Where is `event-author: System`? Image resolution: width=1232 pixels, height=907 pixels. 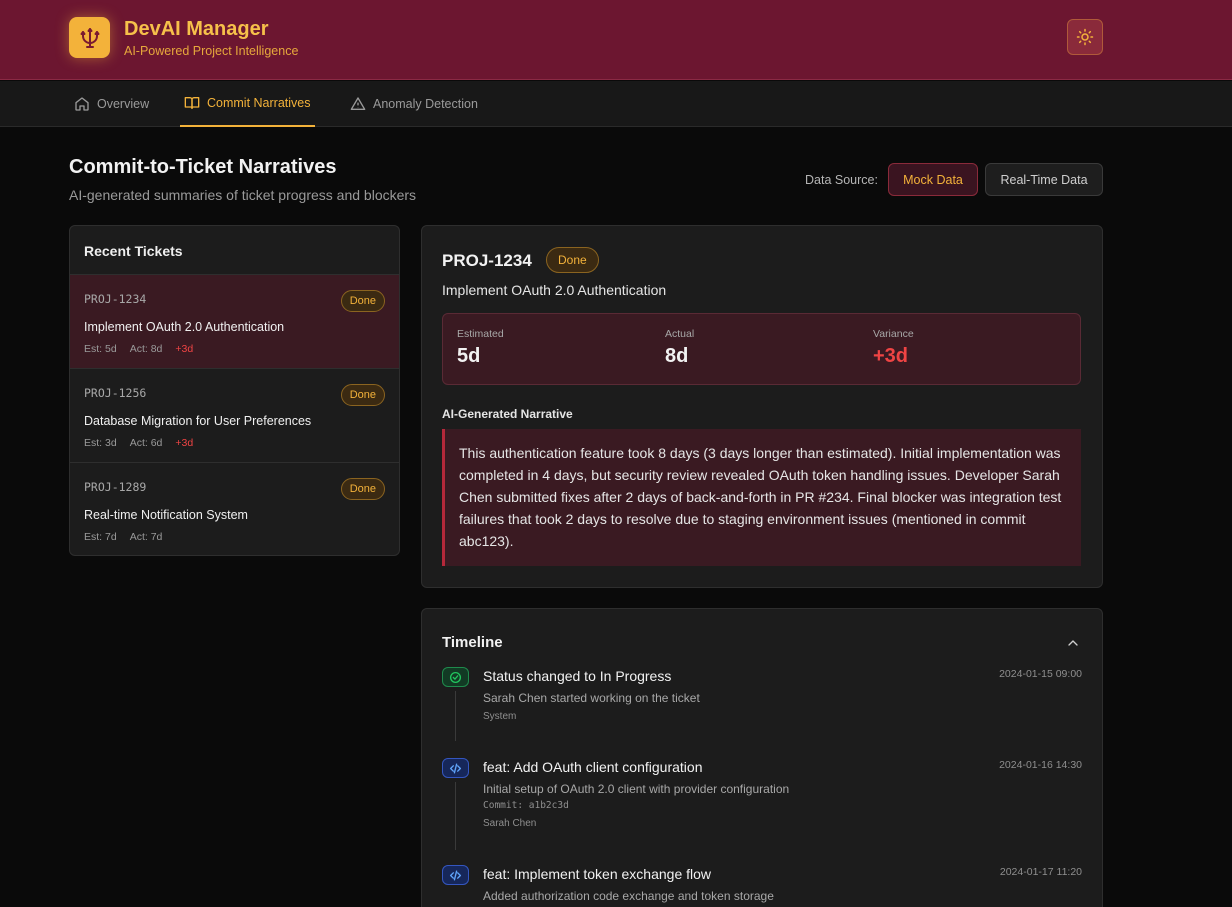
event-author: System is located at coordinates (500, 716).